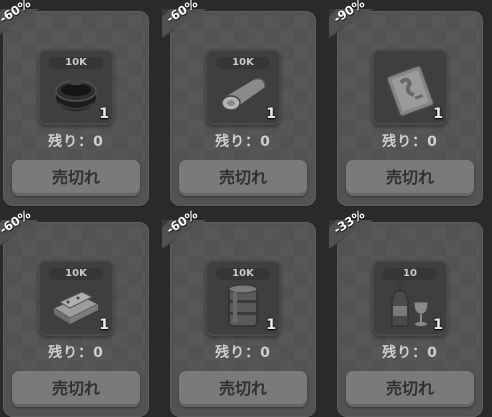  I want to click on cooking-pot-icon, so click(76, 95).